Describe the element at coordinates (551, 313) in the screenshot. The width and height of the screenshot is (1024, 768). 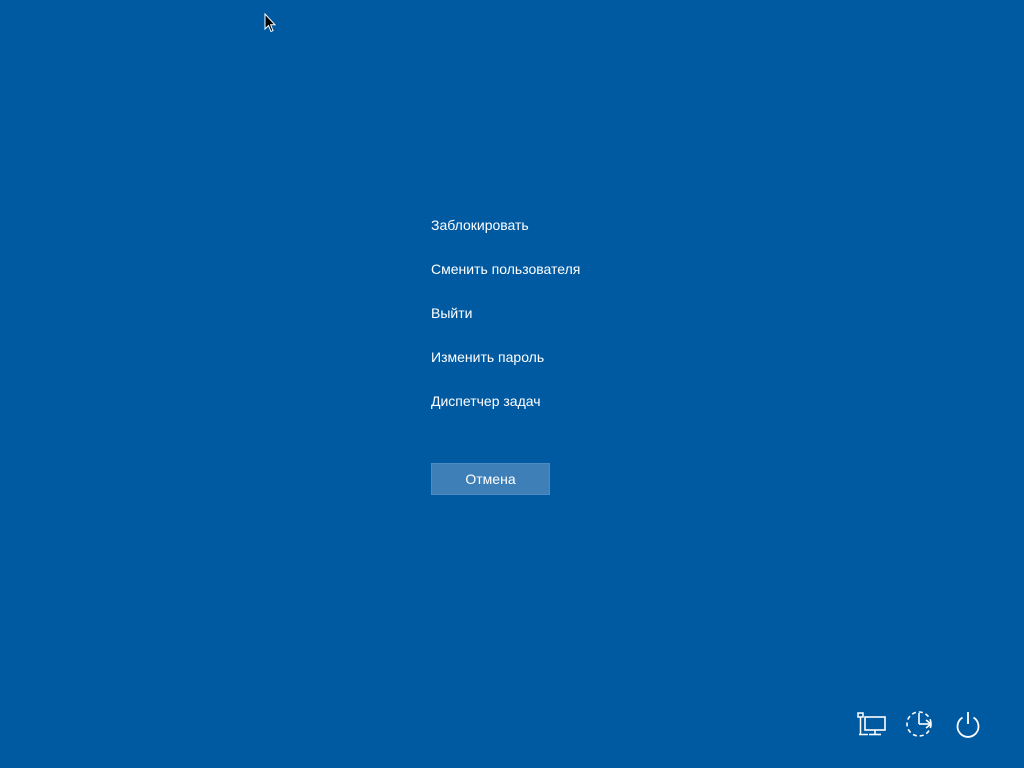
I see `sign-out-option: Выйти` at that location.